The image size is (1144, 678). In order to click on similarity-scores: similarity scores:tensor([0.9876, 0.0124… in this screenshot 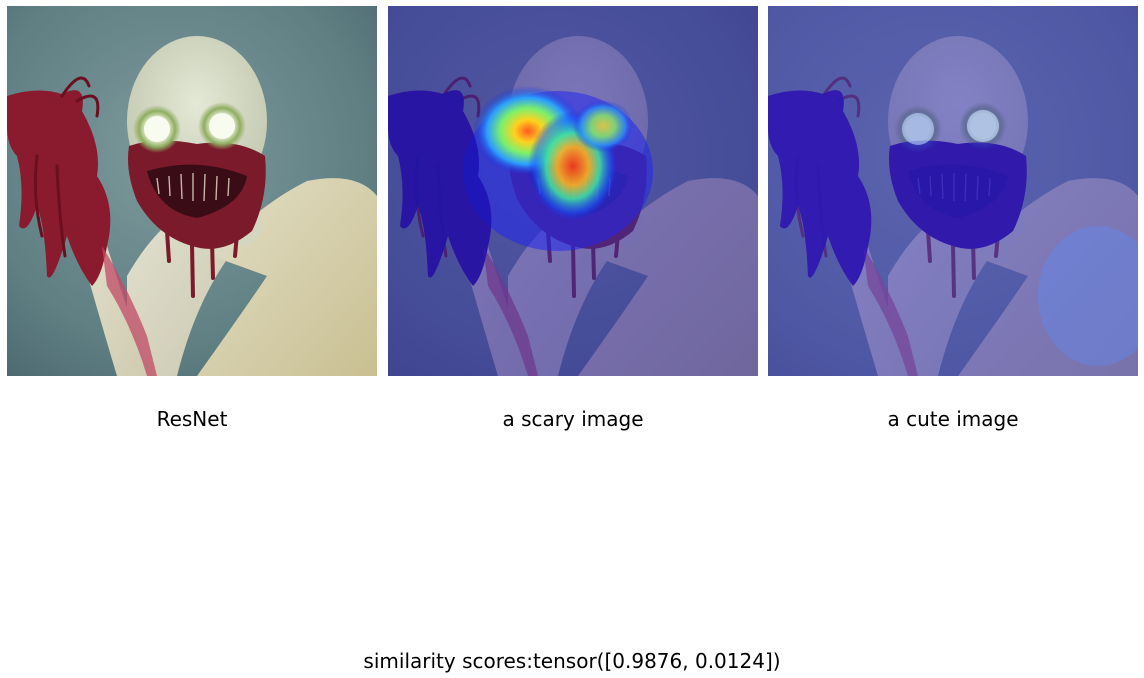, I will do `click(572, 661)`.